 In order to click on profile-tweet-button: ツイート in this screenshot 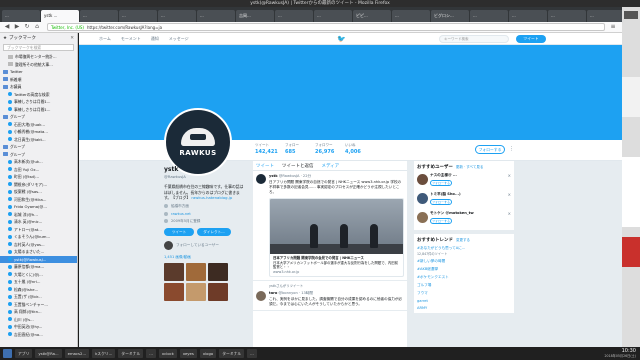, I will do `click(179, 231)`.